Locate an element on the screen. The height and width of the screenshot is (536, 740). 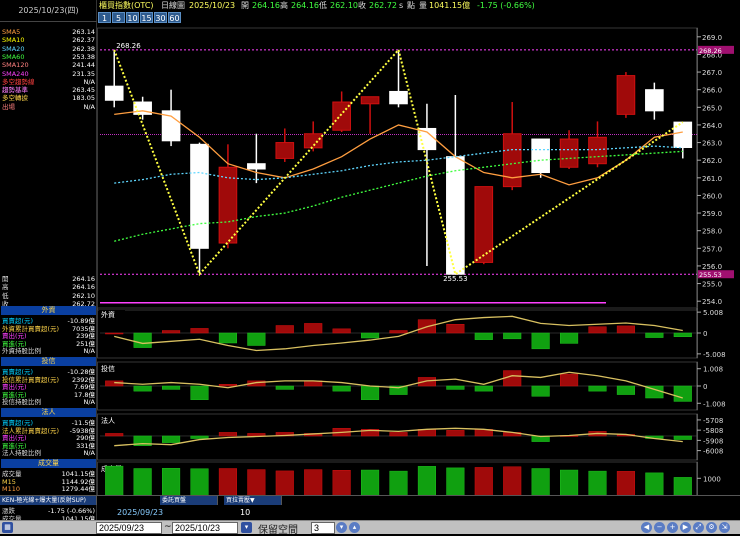
ma-row: SMA5 263.14 is located at coordinates (48, 32).